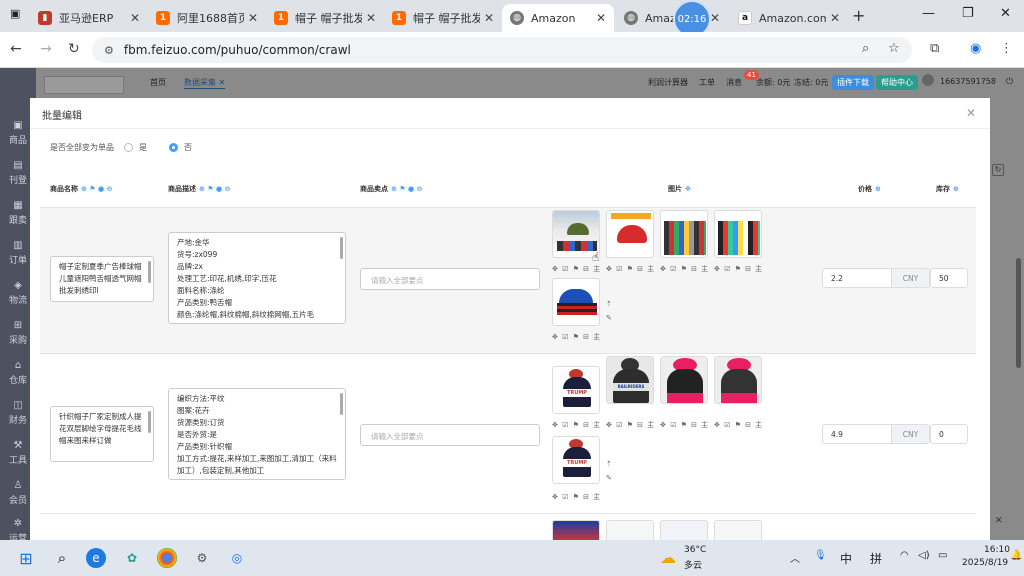  What do you see at coordinates (876, 278) in the screenshot?
I see `price-field: 2.2 CNY` at bounding box center [876, 278].